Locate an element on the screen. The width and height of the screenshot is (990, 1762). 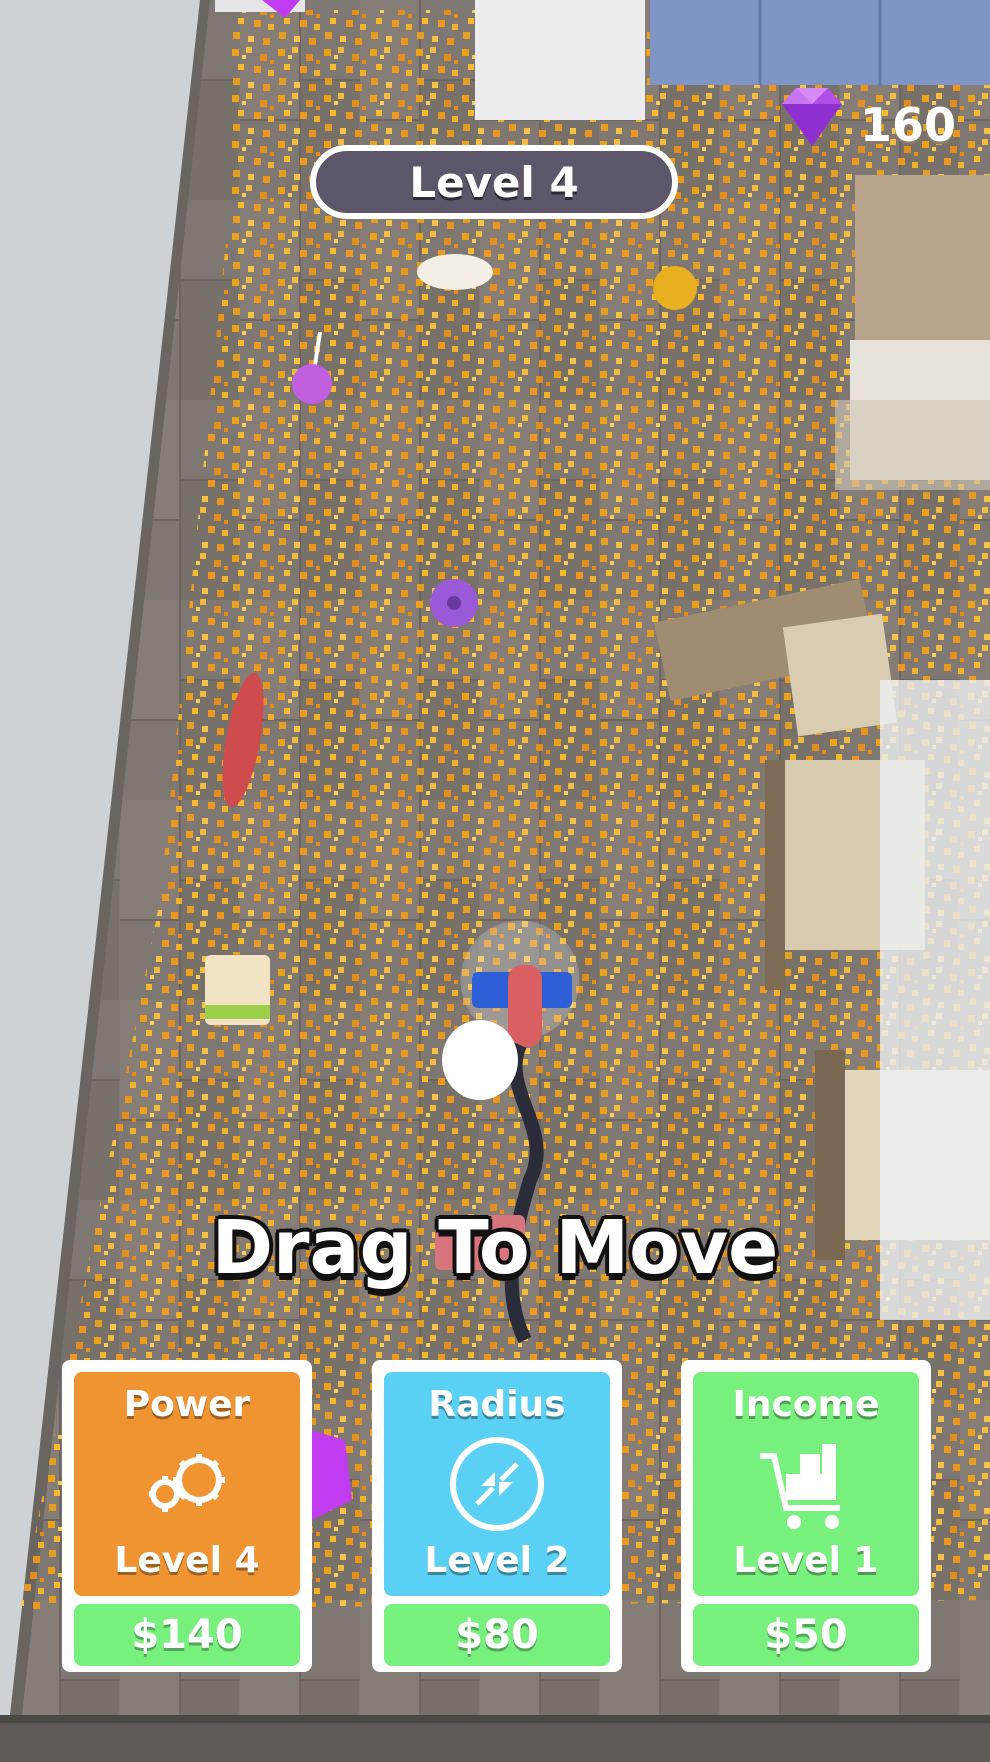
radius-icon is located at coordinates (497, 1484).